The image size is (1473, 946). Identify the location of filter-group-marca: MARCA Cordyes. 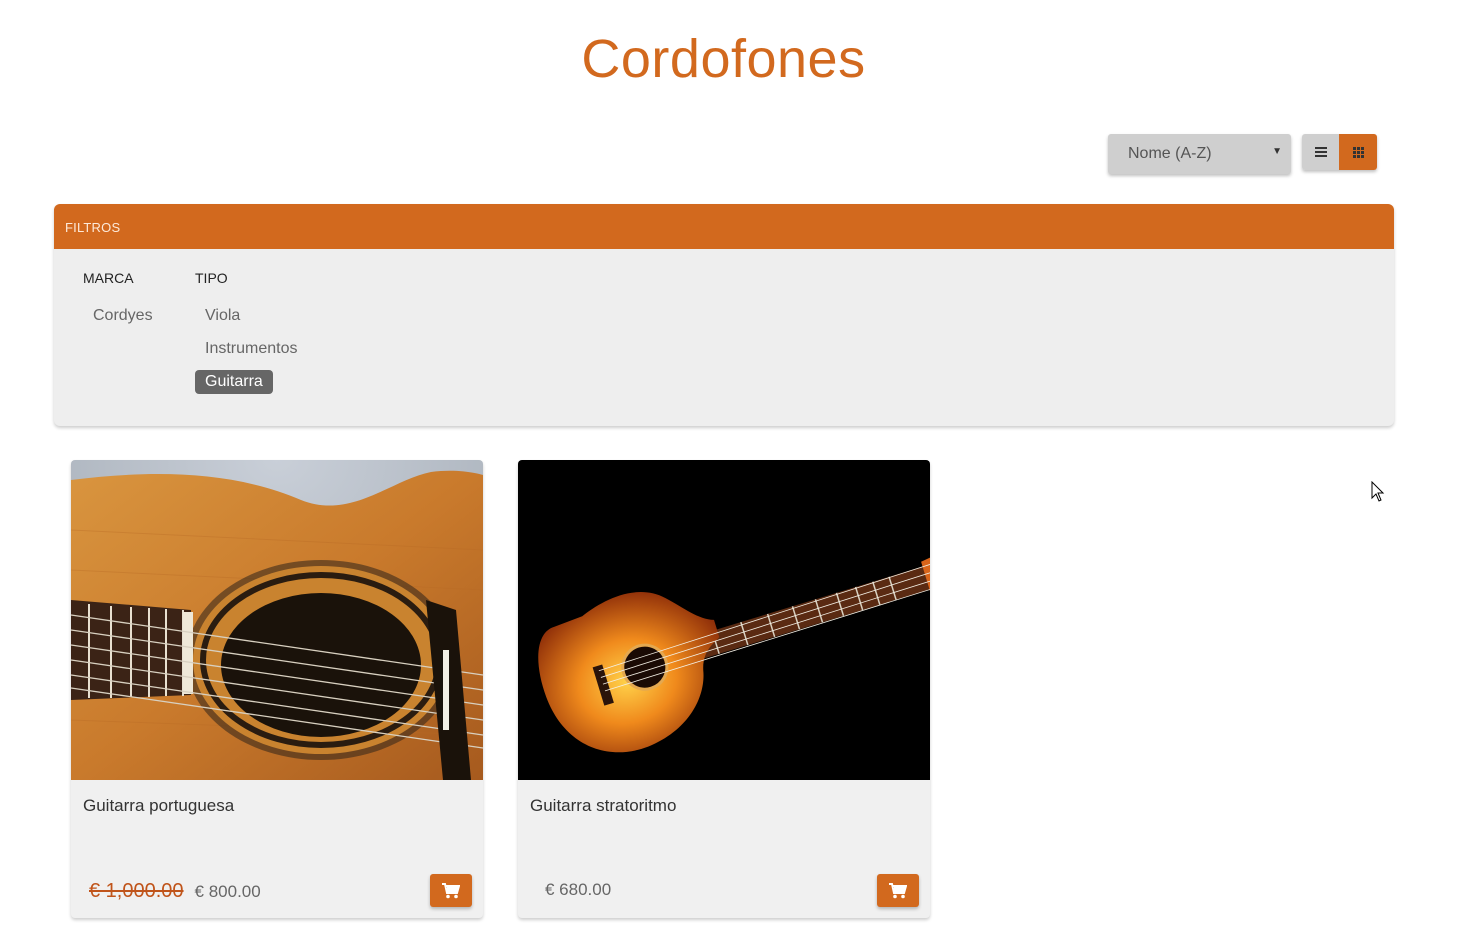
(123, 303).